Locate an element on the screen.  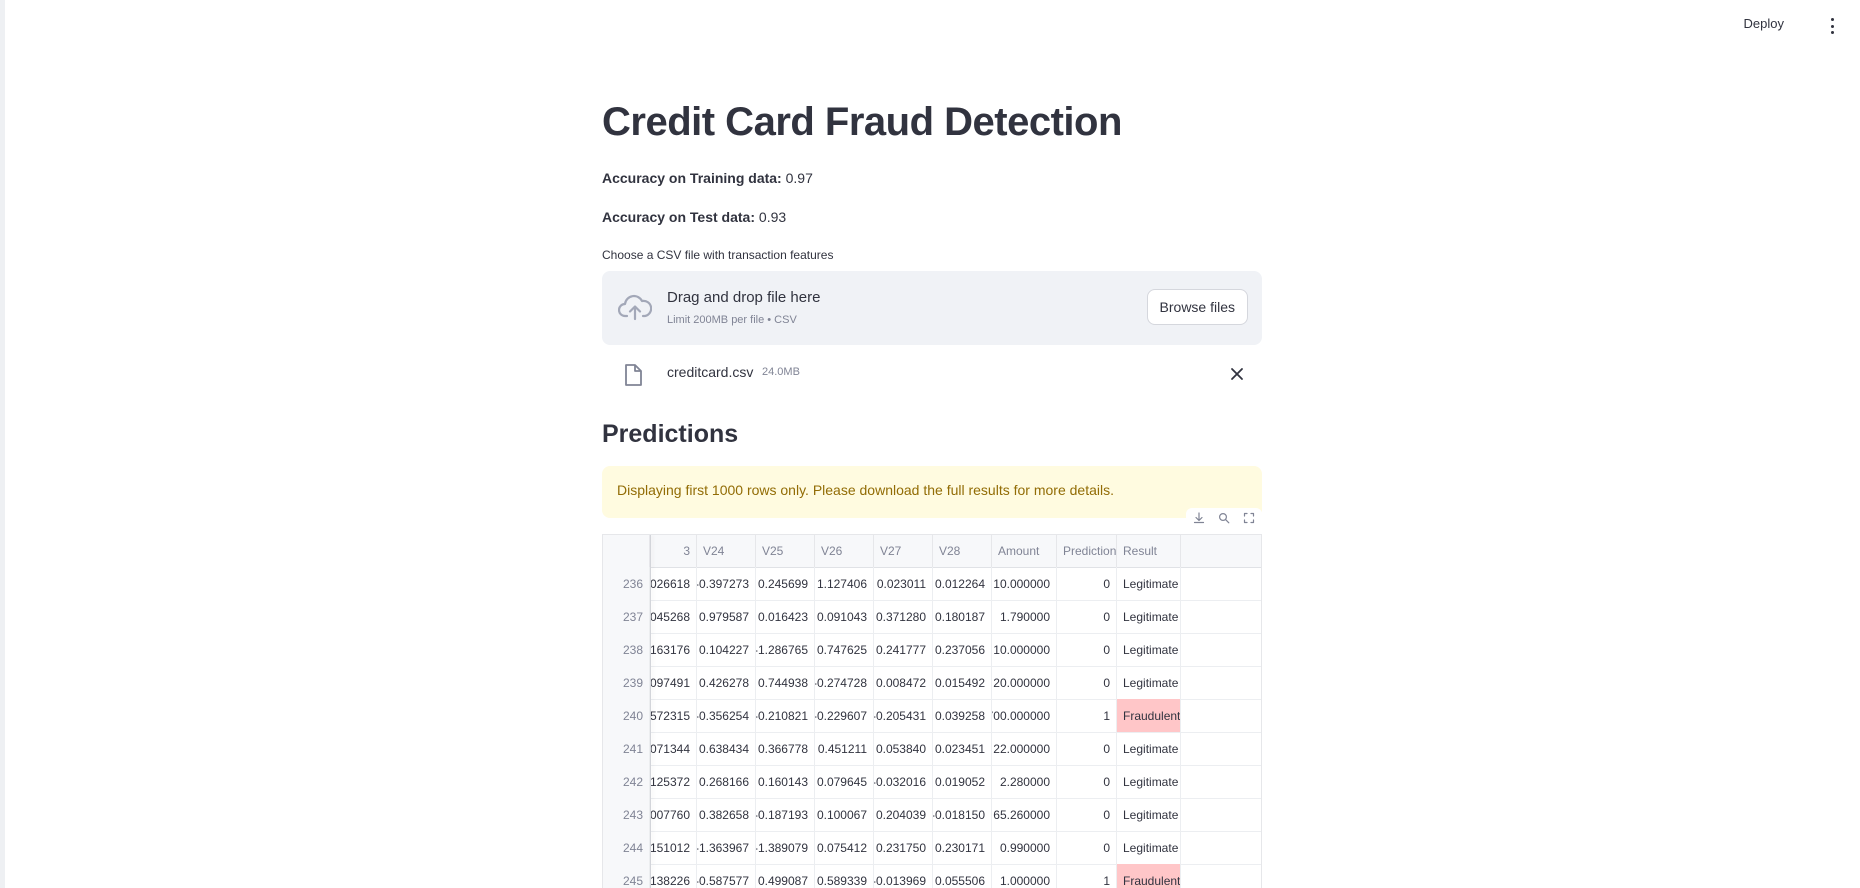
cell-col-3: 026618 is located at coordinates (673, 583).